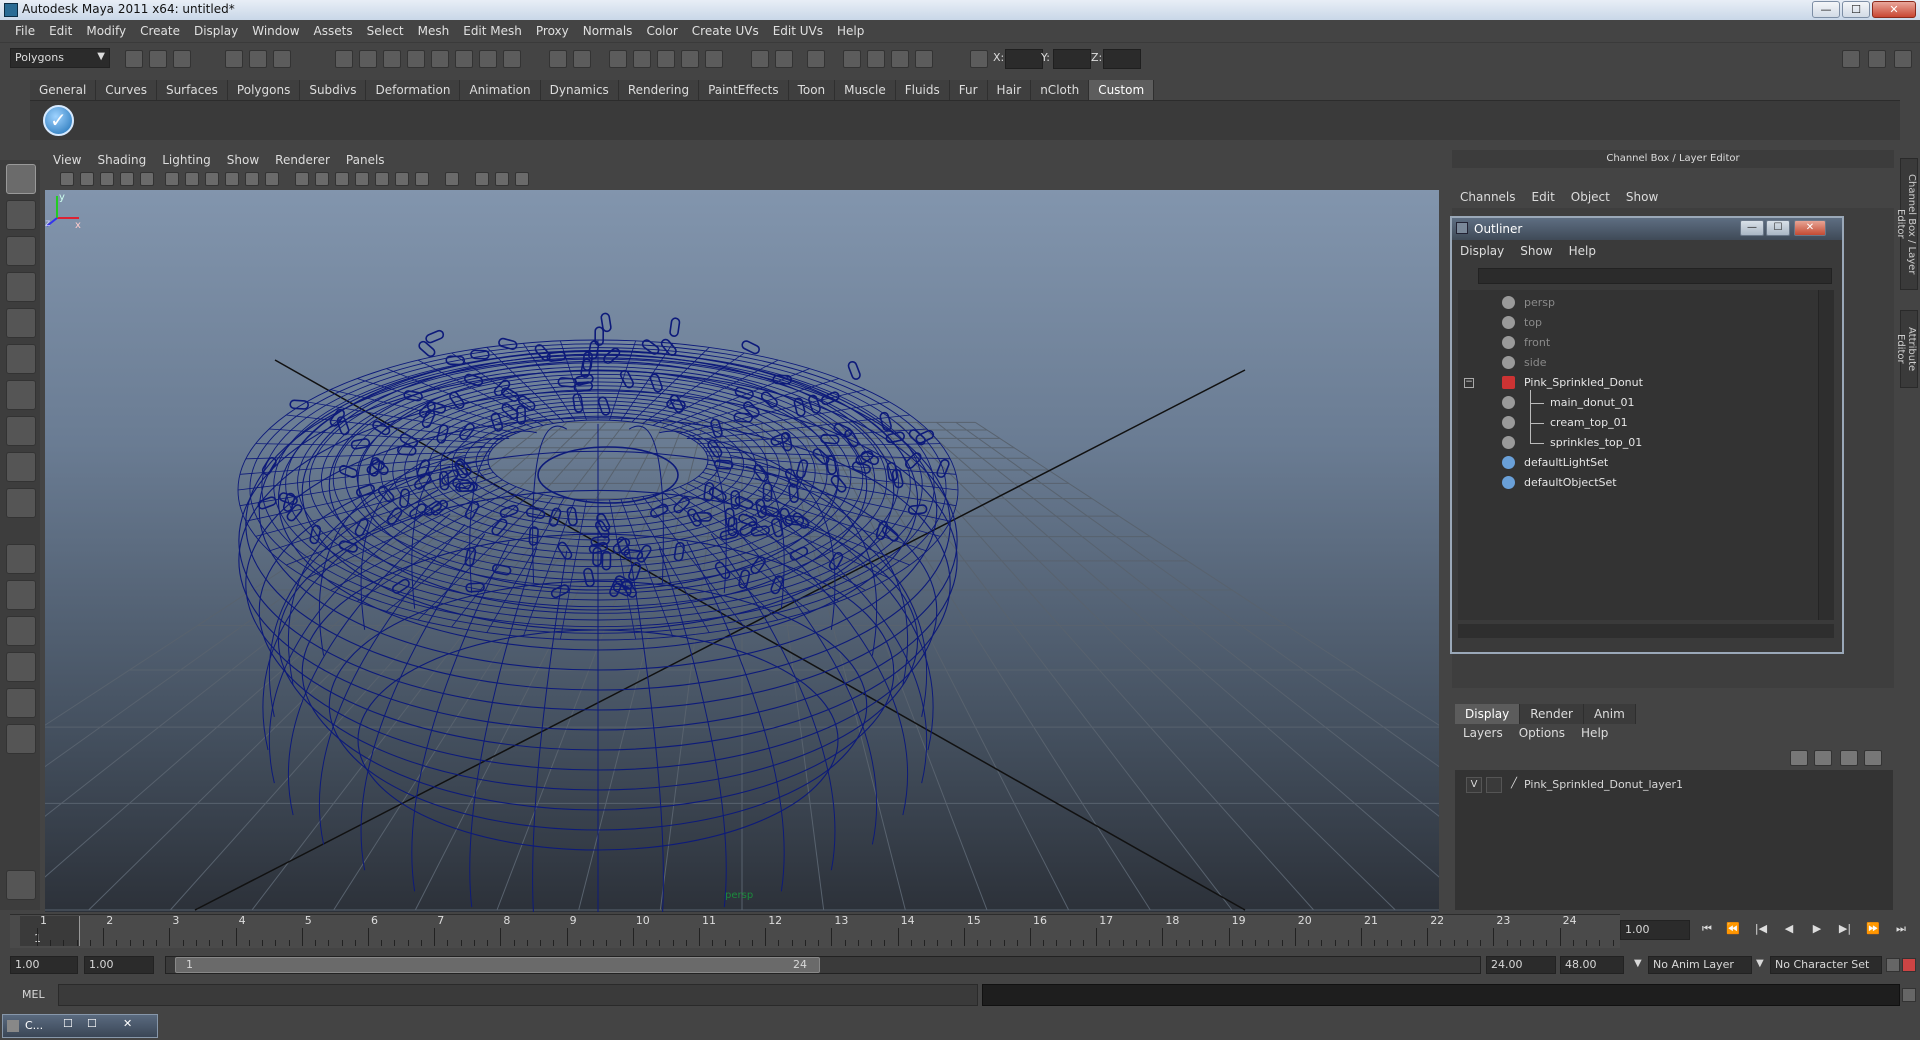 This screenshot has width=1920, height=1040. I want to click on select-deformer-icon, so click(440, 59).